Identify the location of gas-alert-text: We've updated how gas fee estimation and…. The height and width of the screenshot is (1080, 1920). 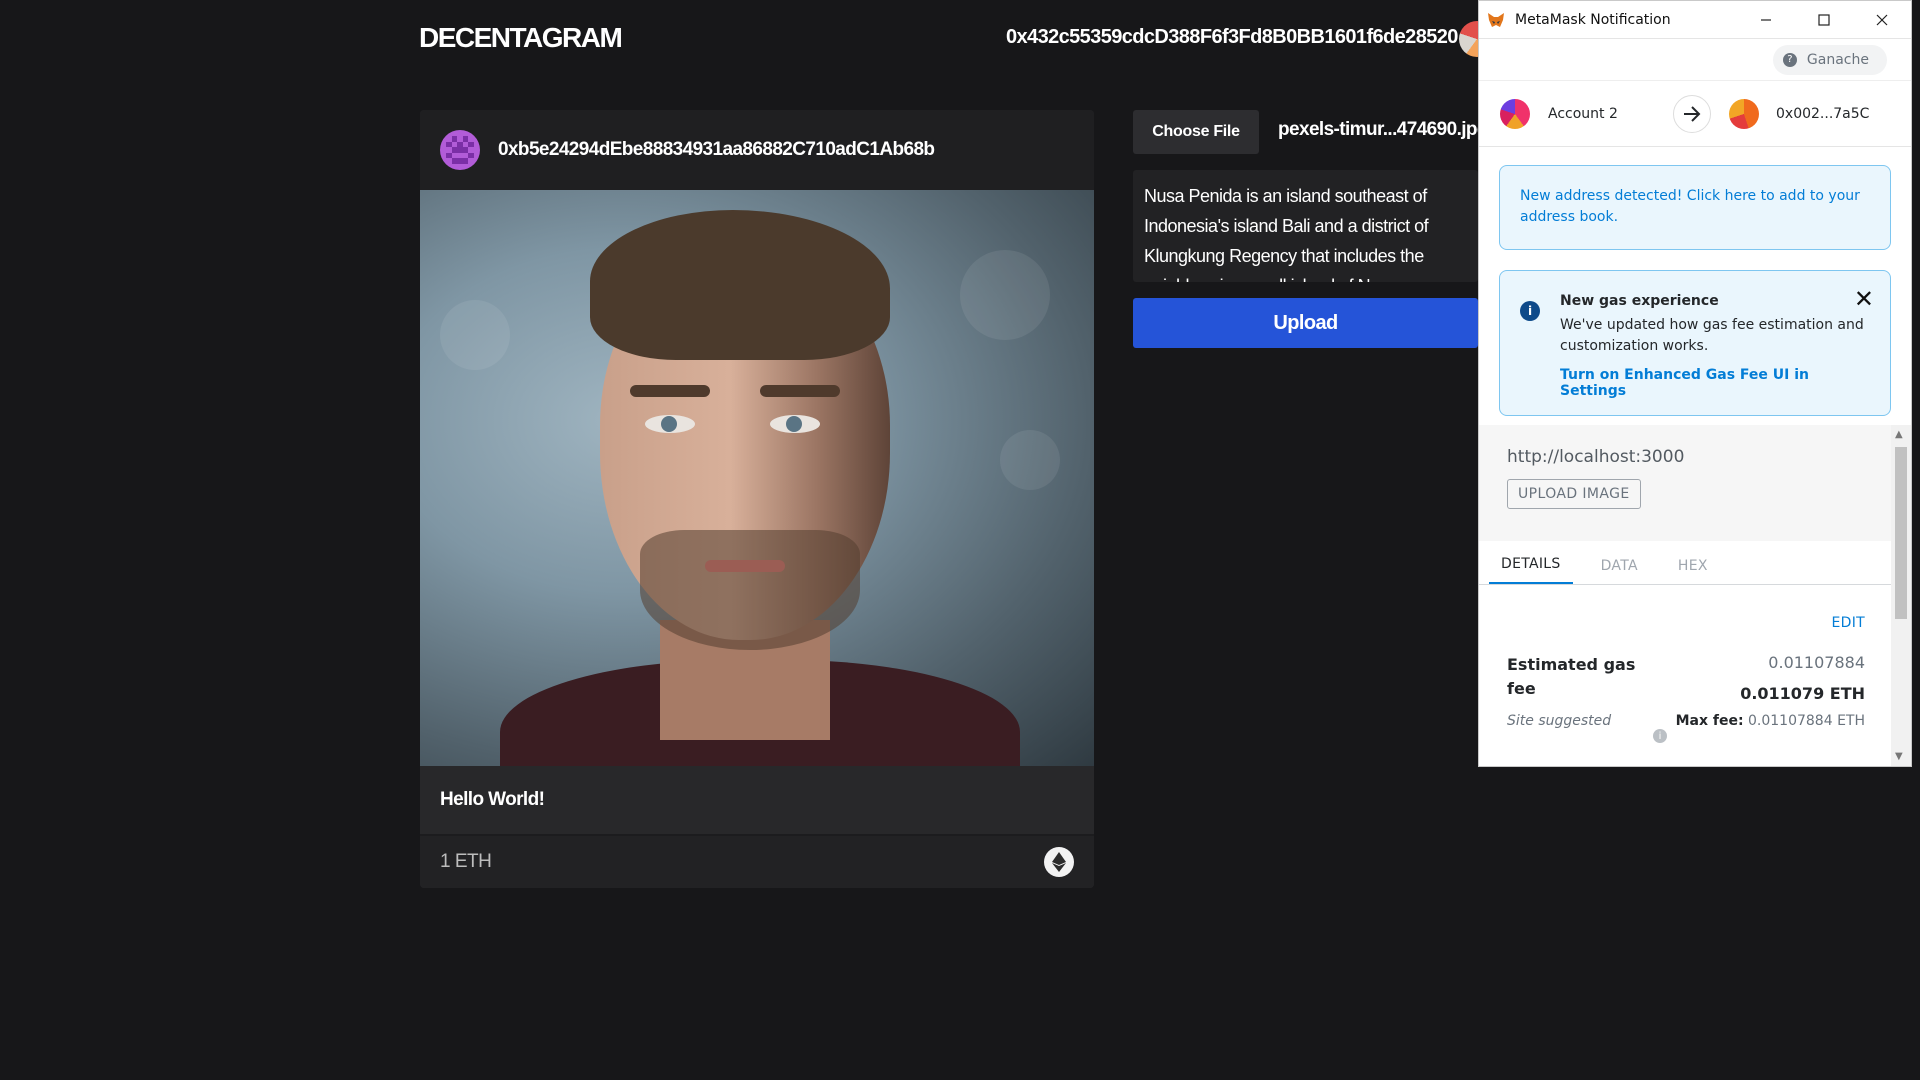
(1712, 335).